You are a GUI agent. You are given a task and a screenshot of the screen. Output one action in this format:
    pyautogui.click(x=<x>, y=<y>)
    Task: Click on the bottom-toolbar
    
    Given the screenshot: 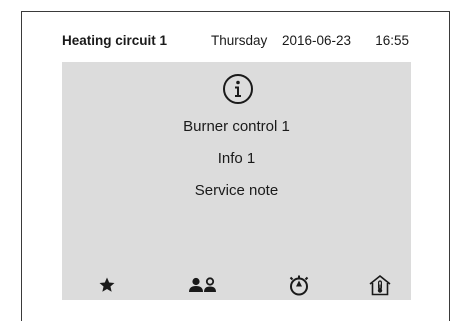 What is the action you would take?
    pyautogui.click(x=236, y=285)
    